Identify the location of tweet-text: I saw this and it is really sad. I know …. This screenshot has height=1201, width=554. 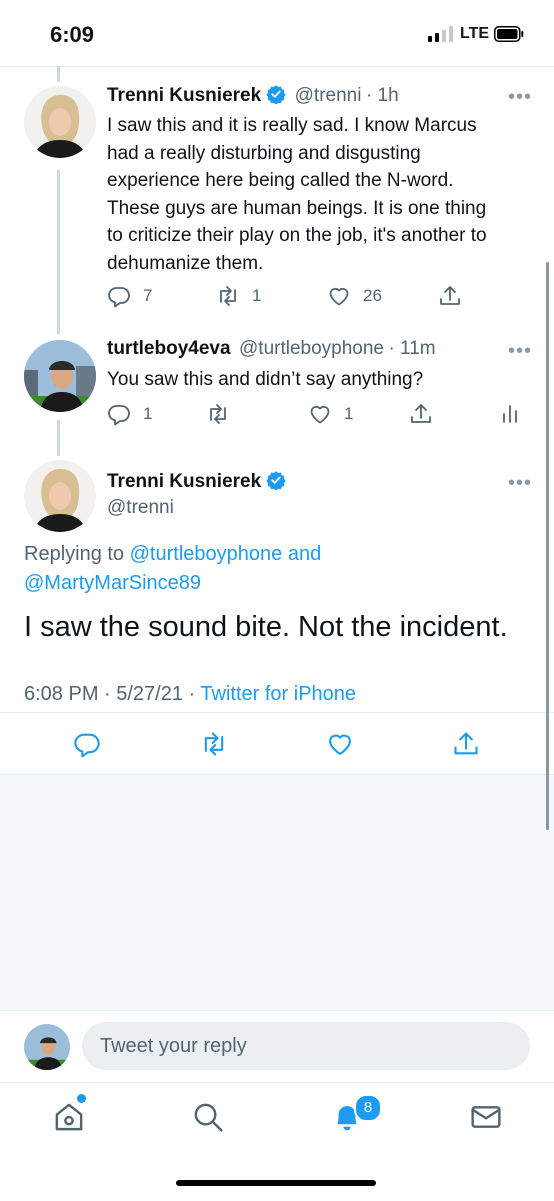
(297, 194).